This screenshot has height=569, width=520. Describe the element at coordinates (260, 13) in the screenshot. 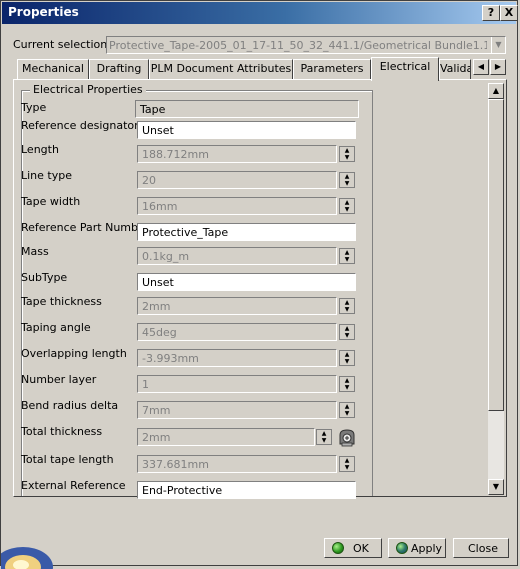

I see `title-bar: Properties ? X` at that location.